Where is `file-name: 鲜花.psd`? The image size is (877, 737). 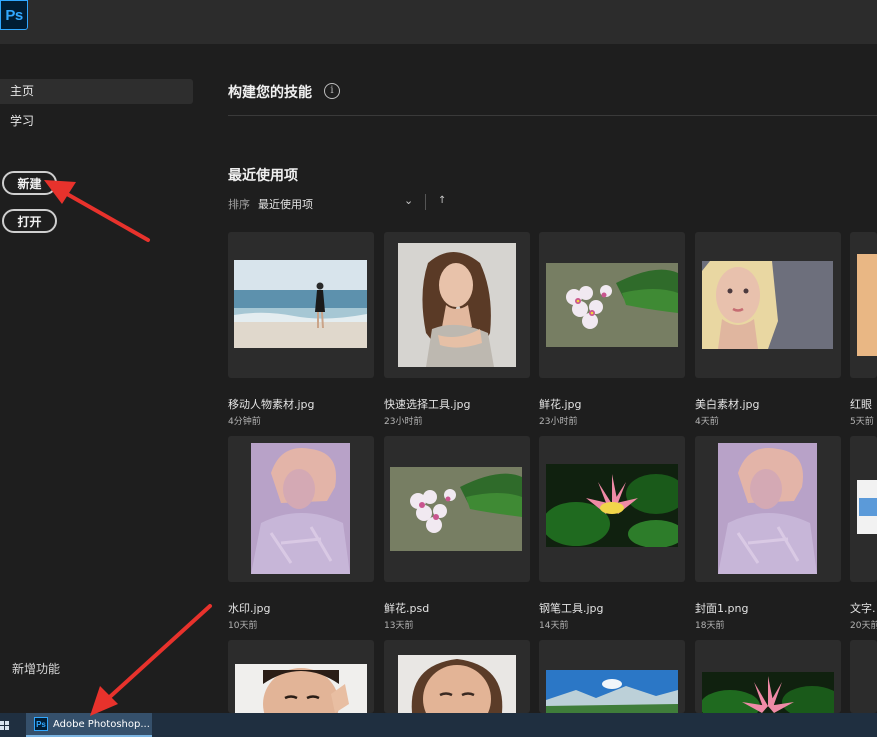 file-name: 鲜花.psd is located at coordinates (406, 608).